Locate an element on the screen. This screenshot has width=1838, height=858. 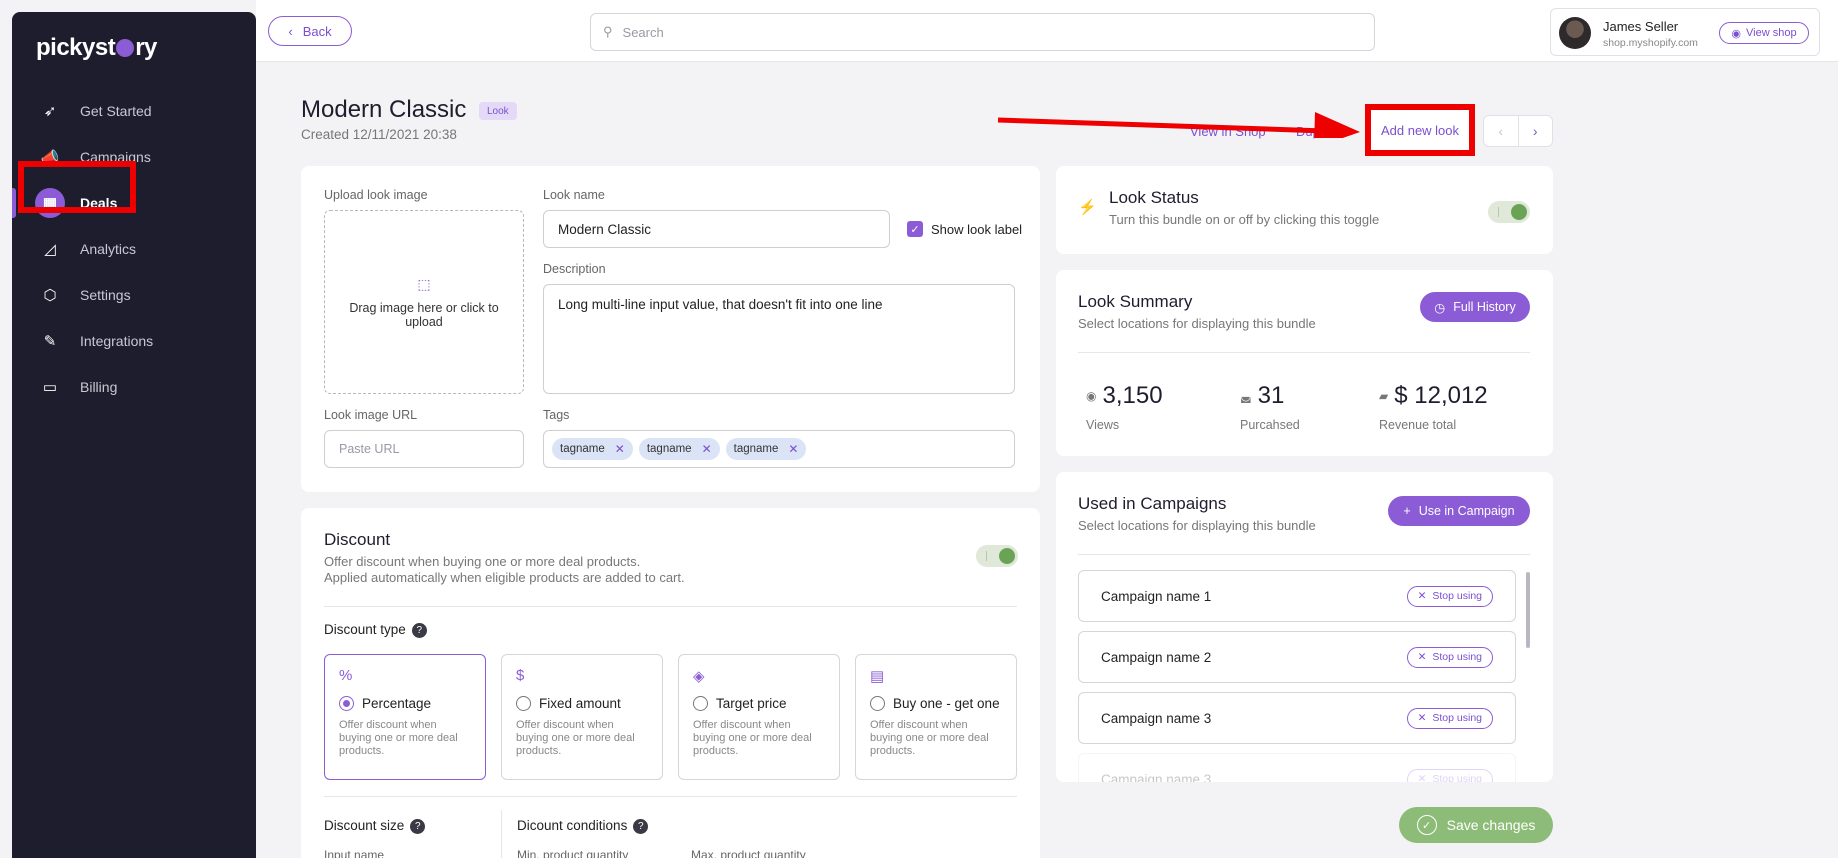
back-button: ‹ Back is located at coordinates (310, 31).